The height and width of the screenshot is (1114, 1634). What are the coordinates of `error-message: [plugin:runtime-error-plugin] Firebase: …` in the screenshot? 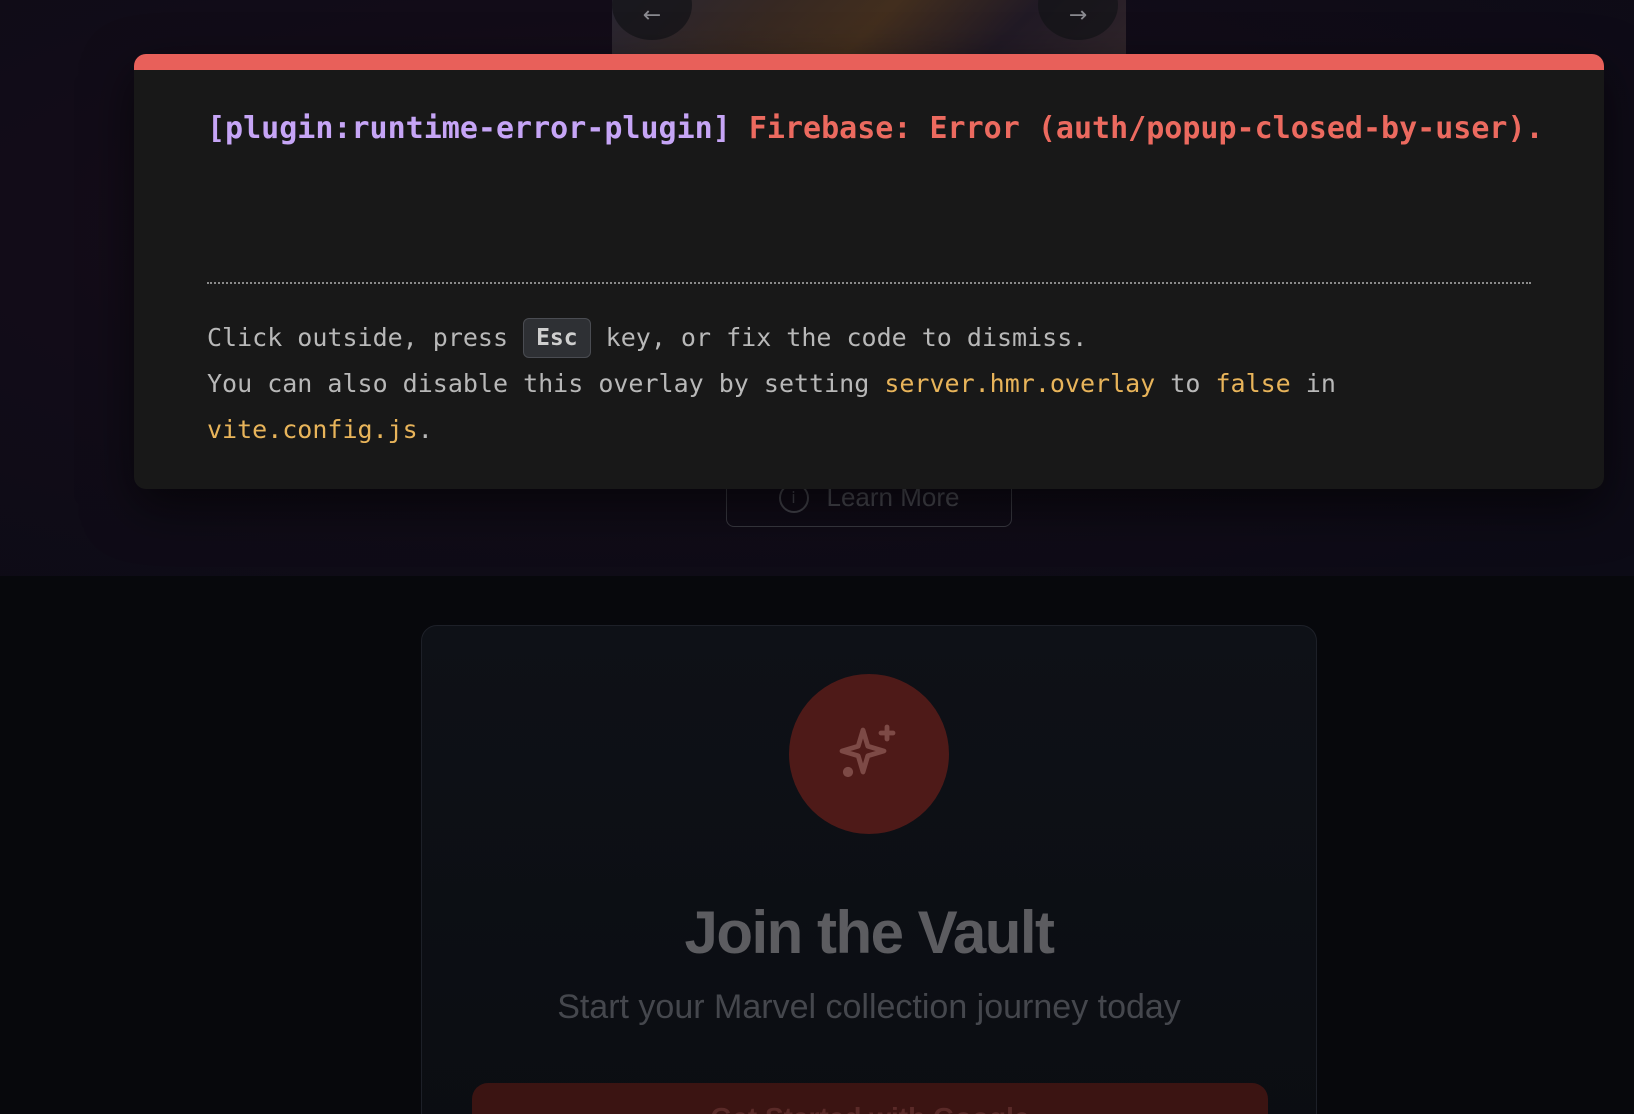 It's located at (877, 128).